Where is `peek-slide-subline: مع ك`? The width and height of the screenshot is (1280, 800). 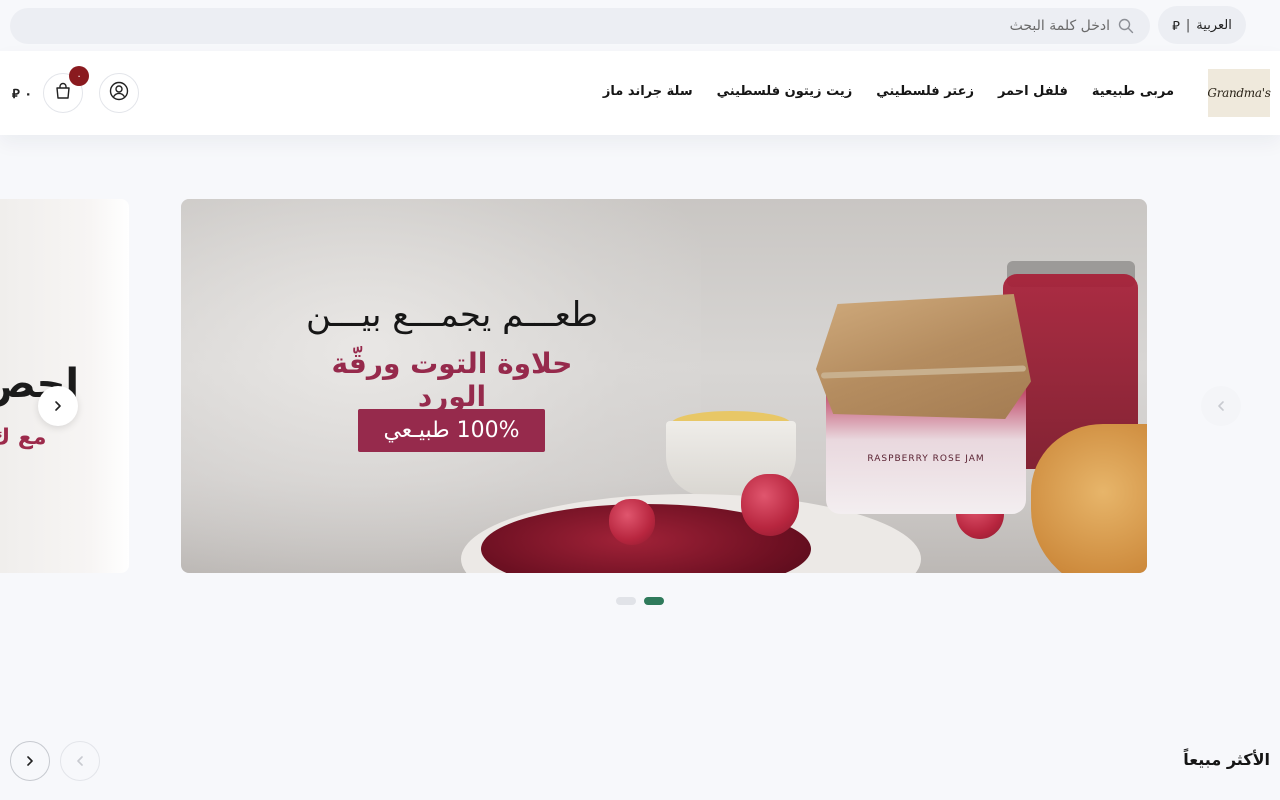 peek-slide-subline: مع ك is located at coordinates (23, 437).